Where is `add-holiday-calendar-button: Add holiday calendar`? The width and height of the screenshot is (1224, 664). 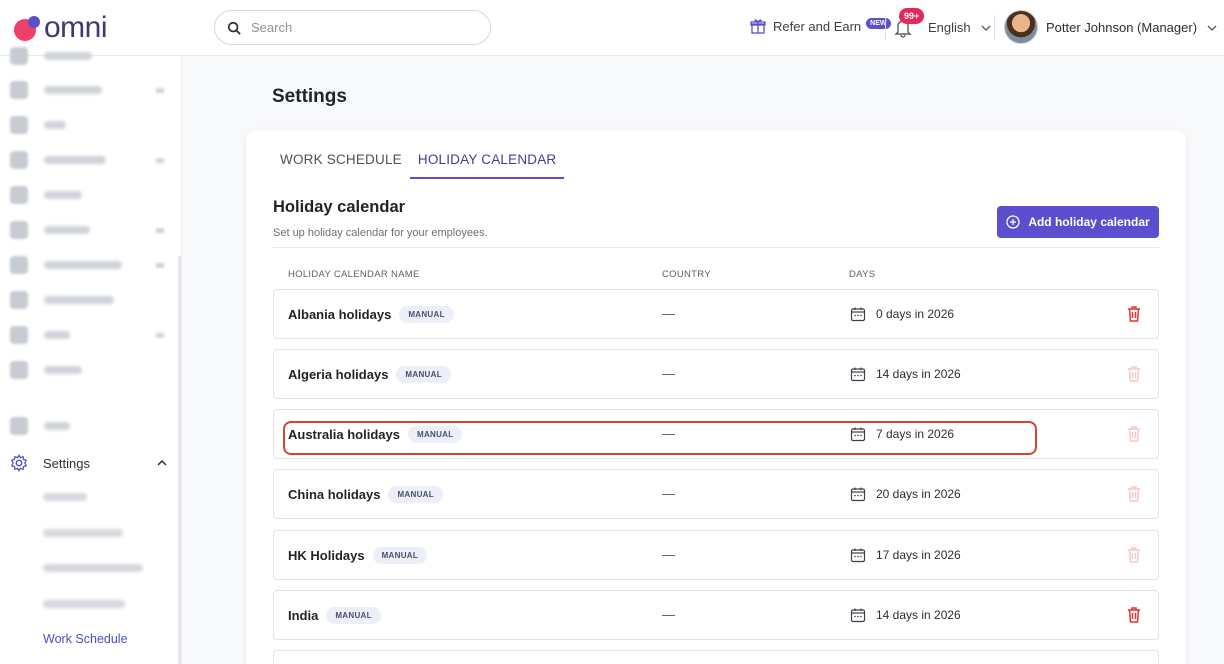
add-holiday-calendar-button: Add holiday calendar is located at coordinates (1078, 222).